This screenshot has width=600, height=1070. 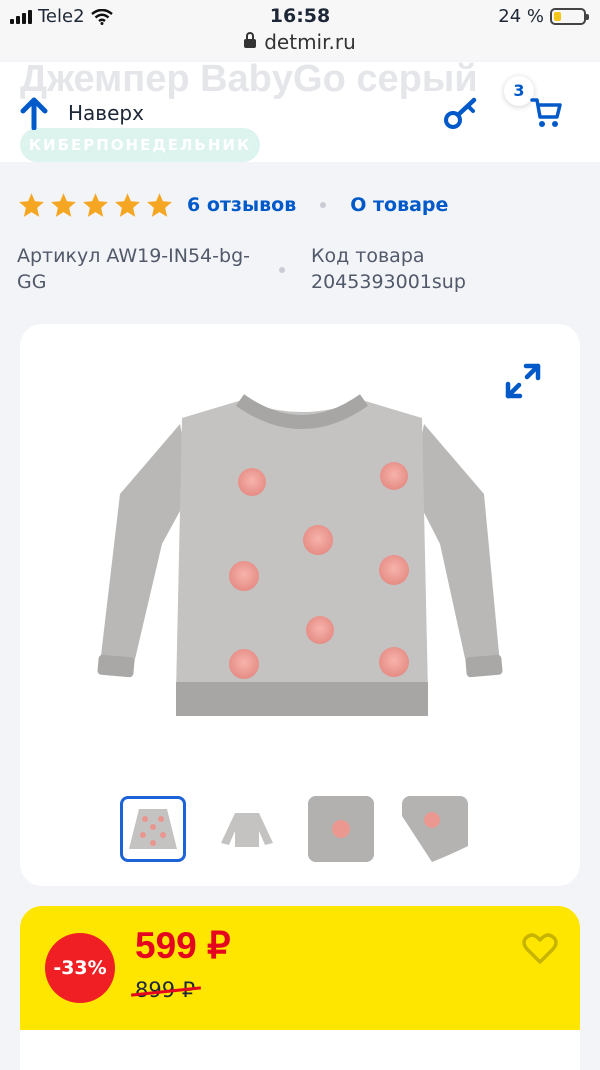 What do you see at coordinates (399, 205) in the screenshot?
I see `about-link: О товаре` at bounding box center [399, 205].